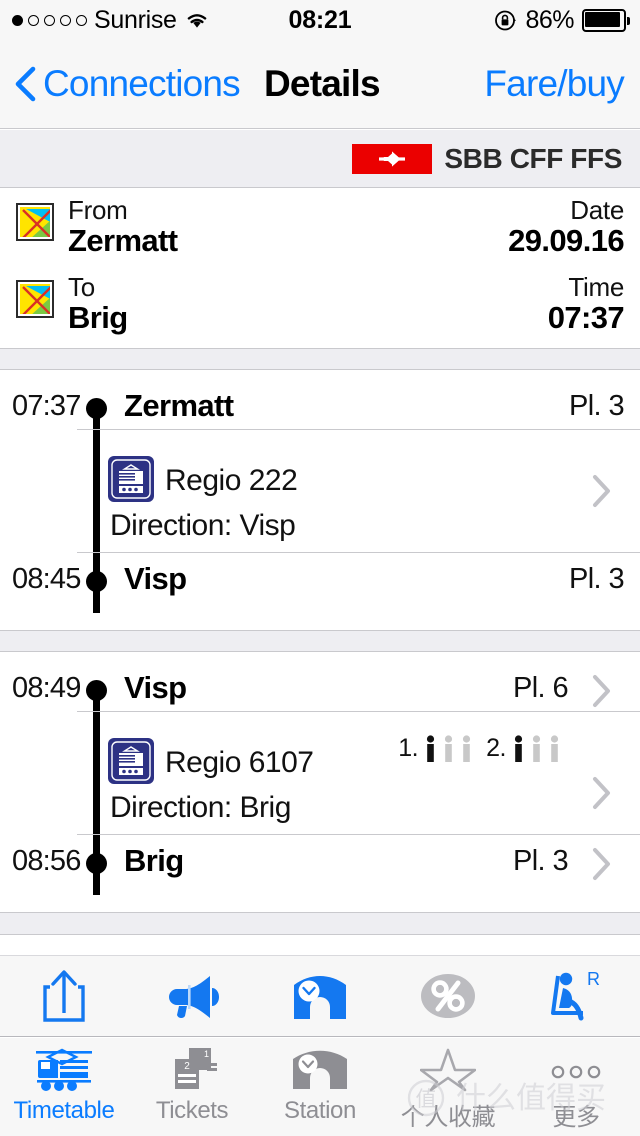 This screenshot has width=640, height=1136. What do you see at coordinates (320, 865) in the screenshot?
I see `leg-arrival-row: 08:56 Brig Pl. 3` at bounding box center [320, 865].